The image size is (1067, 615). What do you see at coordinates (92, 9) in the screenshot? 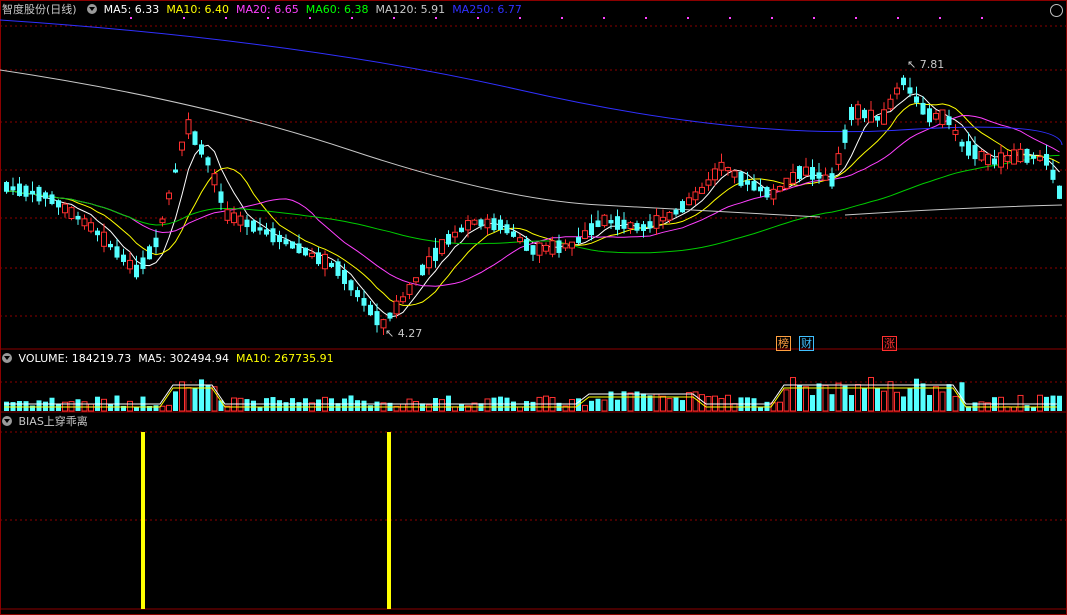
I see `dropdown-icon` at bounding box center [92, 9].